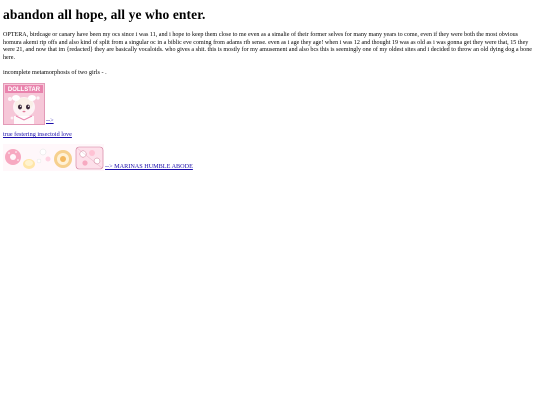 The height and width of the screenshot is (405, 540). I want to click on banner-row-1: DOLLSTAR -->, so click(270, 103).